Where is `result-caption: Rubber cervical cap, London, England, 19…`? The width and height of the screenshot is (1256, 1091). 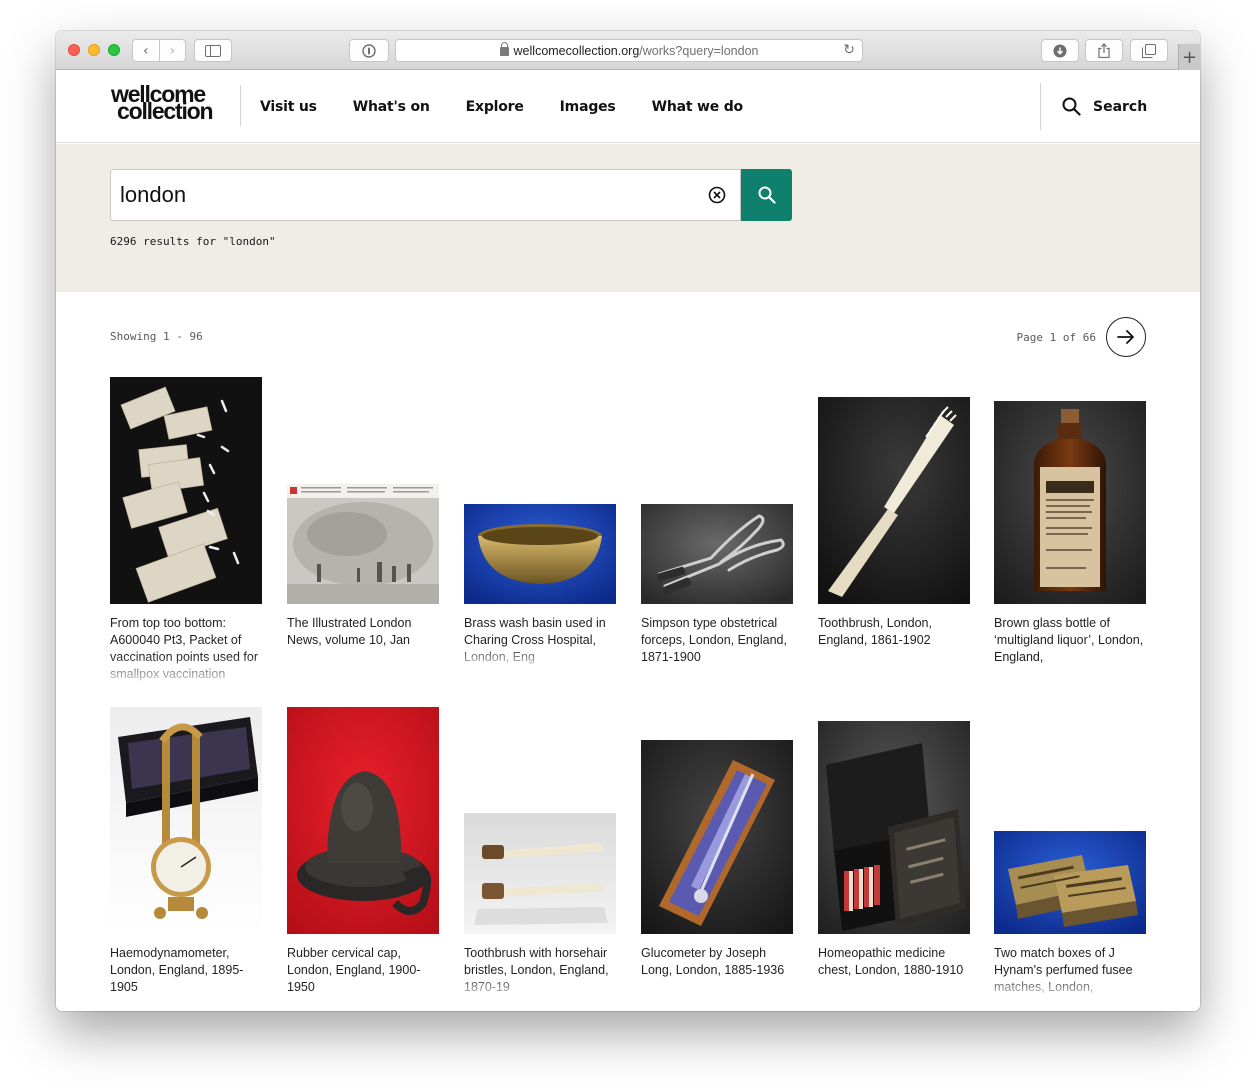 result-caption: Rubber cervical cap, London, England, 19… is located at coordinates (364, 970).